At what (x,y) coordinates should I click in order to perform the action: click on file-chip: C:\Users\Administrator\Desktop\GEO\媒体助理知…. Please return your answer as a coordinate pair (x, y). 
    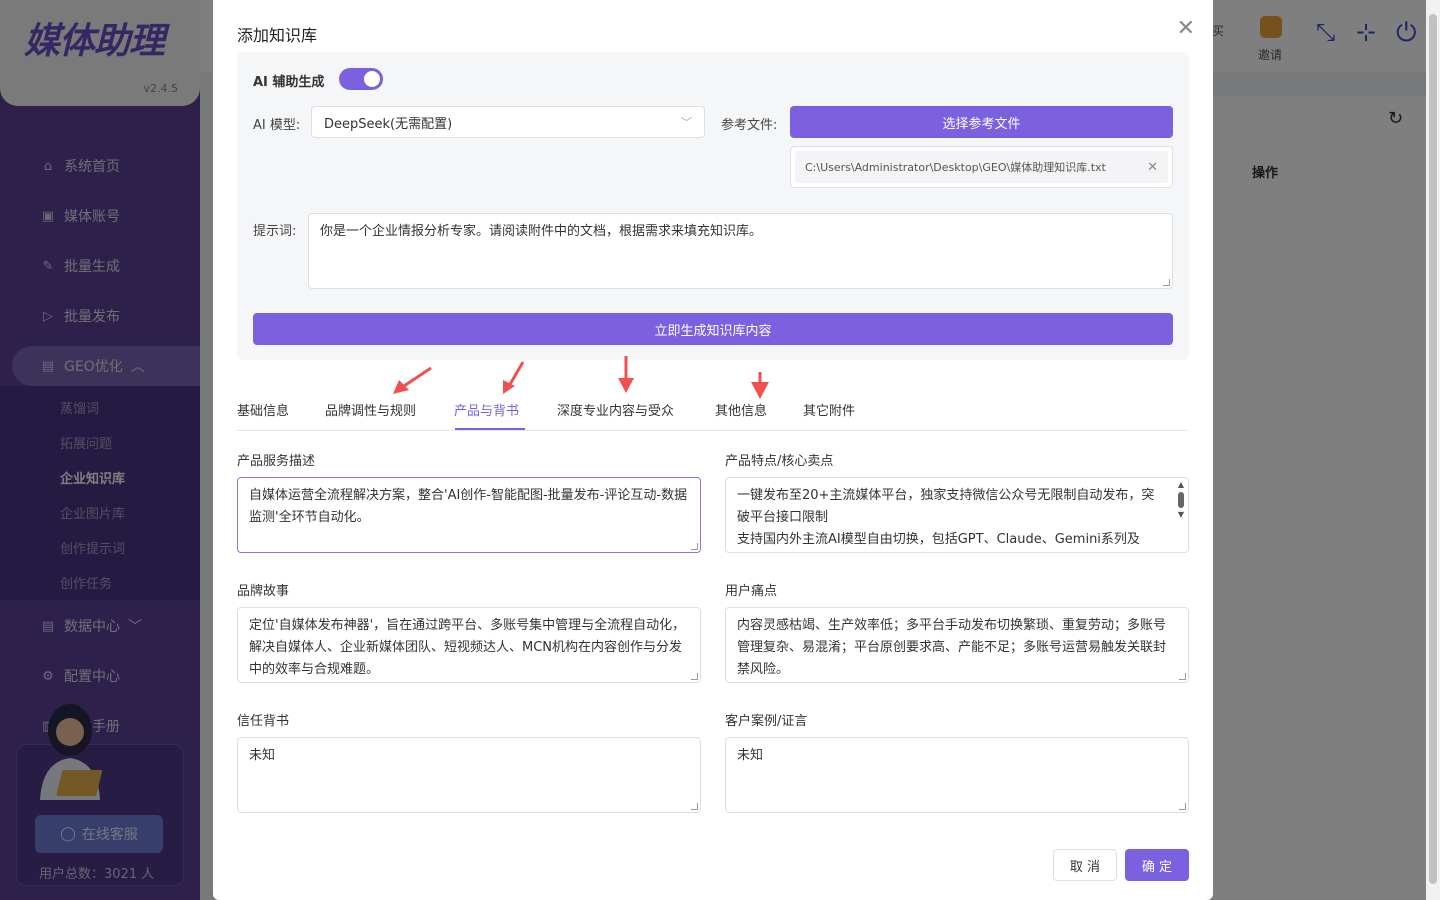
    Looking at the image, I should click on (981, 167).